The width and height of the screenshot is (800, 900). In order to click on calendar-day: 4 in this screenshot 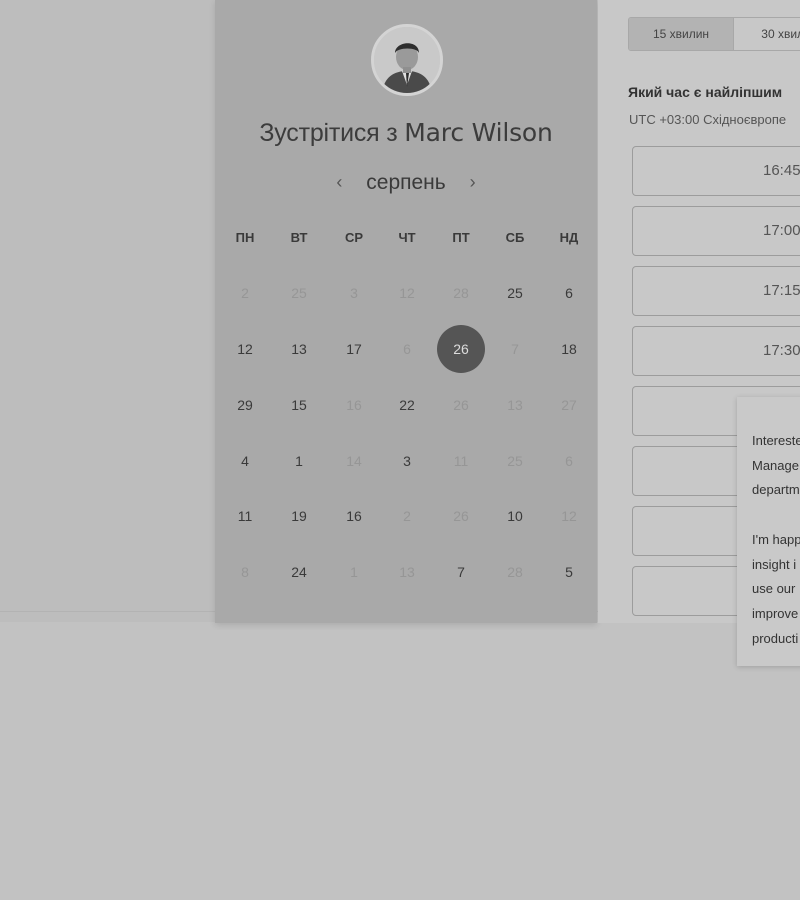, I will do `click(245, 461)`.